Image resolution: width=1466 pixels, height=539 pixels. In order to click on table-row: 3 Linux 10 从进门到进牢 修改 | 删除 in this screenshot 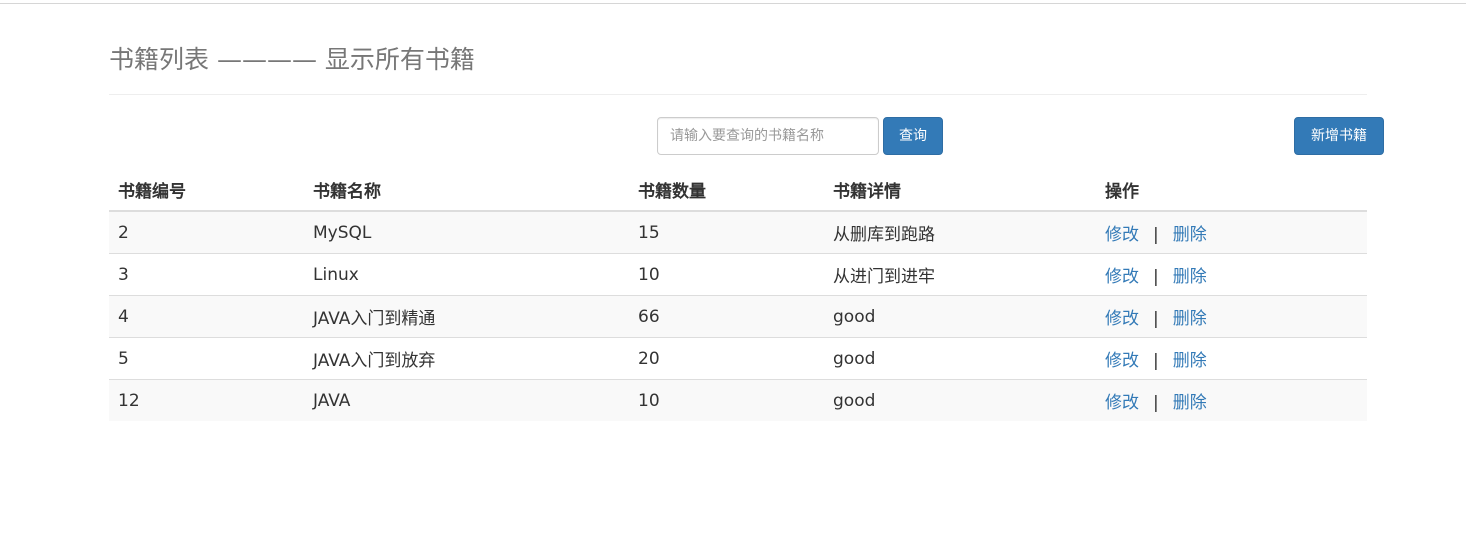, I will do `click(738, 274)`.